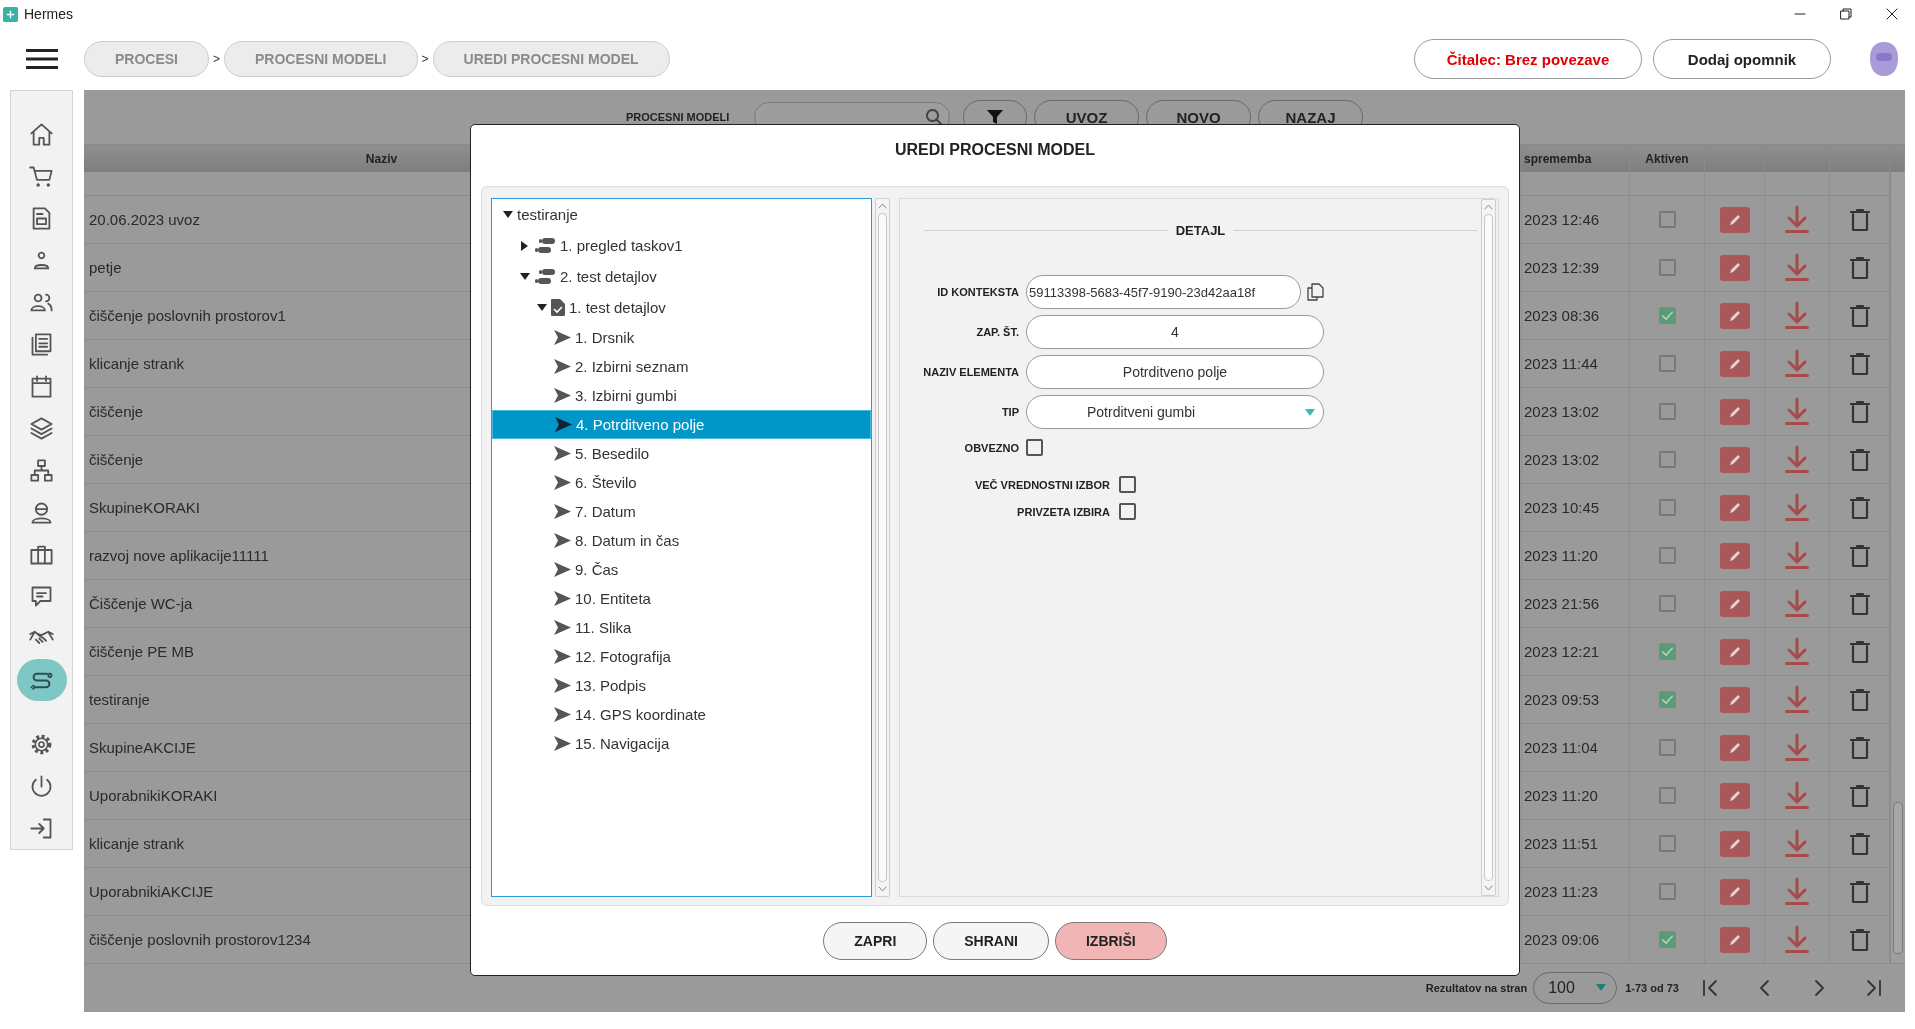 The width and height of the screenshot is (1915, 1029). What do you see at coordinates (525, 245) in the screenshot?
I see `expand-arrow-icon` at bounding box center [525, 245].